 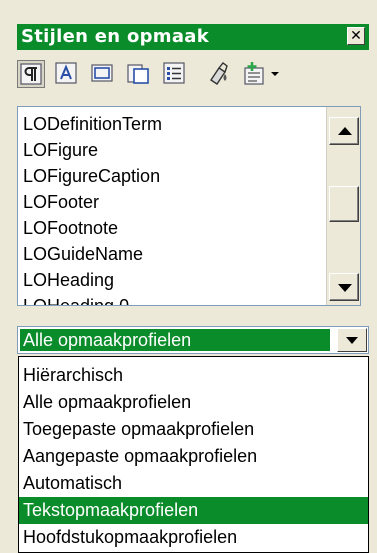 What do you see at coordinates (61, 202) in the screenshot?
I see `list-item: LOFooter` at bounding box center [61, 202].